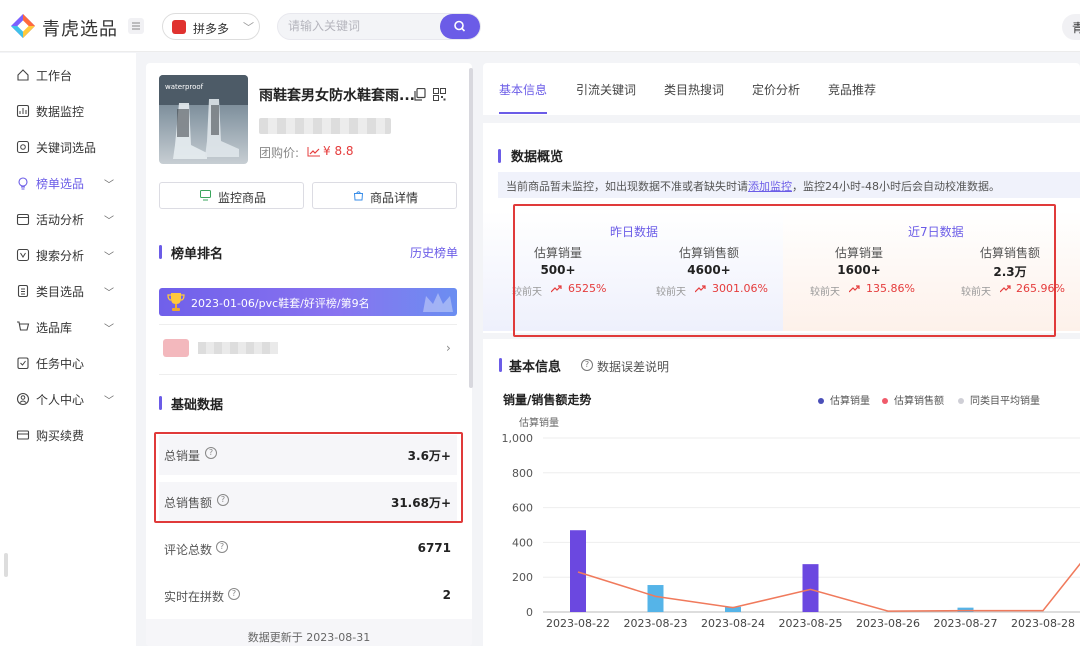 The width and height of the screenshot is (1080, 646). Describe the element at coordinates (522, 508) in the screenshot. I see `y-tick-label: 600` at that location.